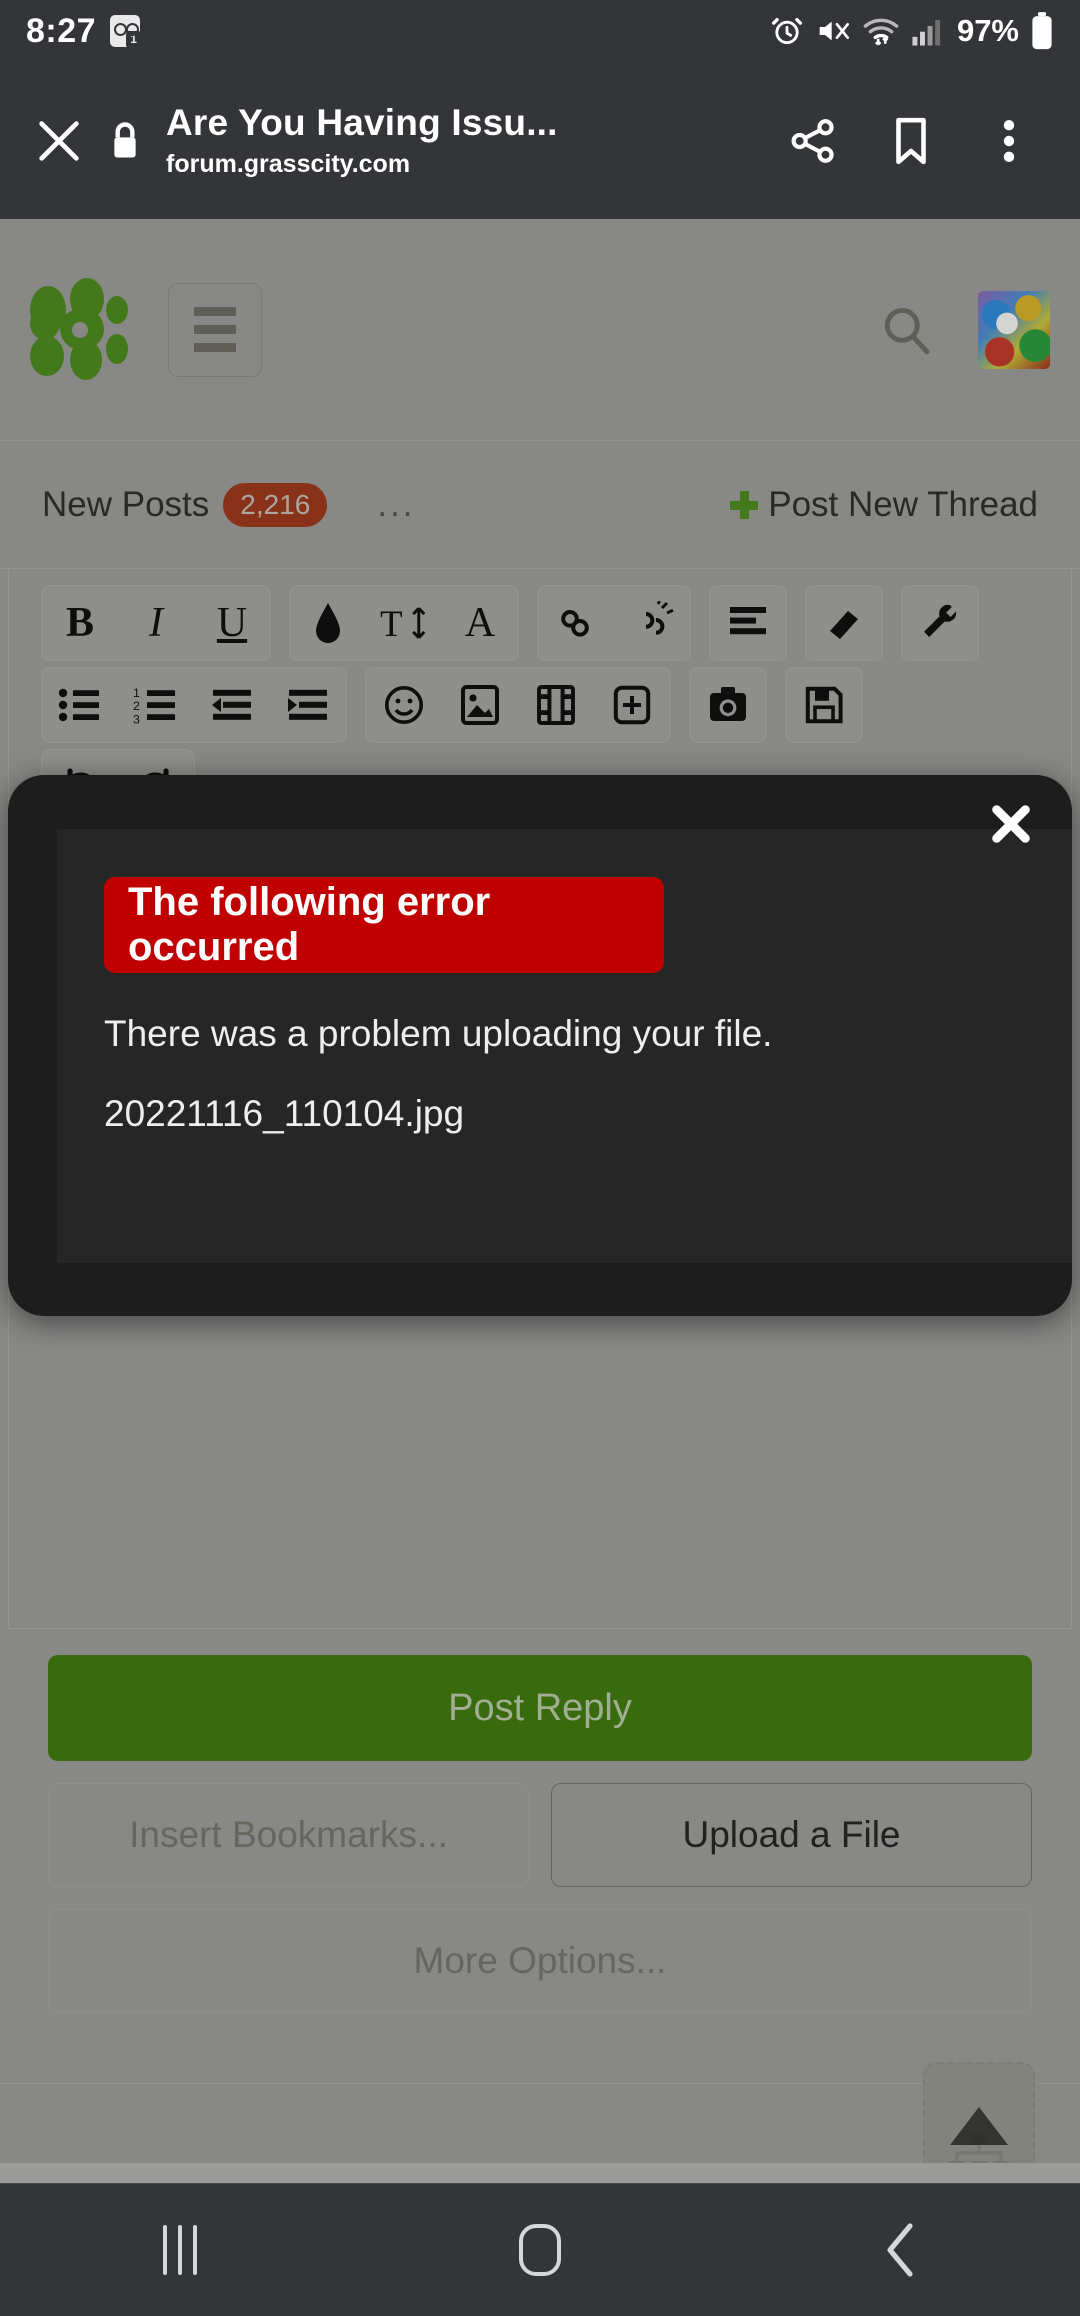  Describe the element at coordinates (288, 164) in the screenshot. I see `page-host: forum.grasscity.com` at that location.